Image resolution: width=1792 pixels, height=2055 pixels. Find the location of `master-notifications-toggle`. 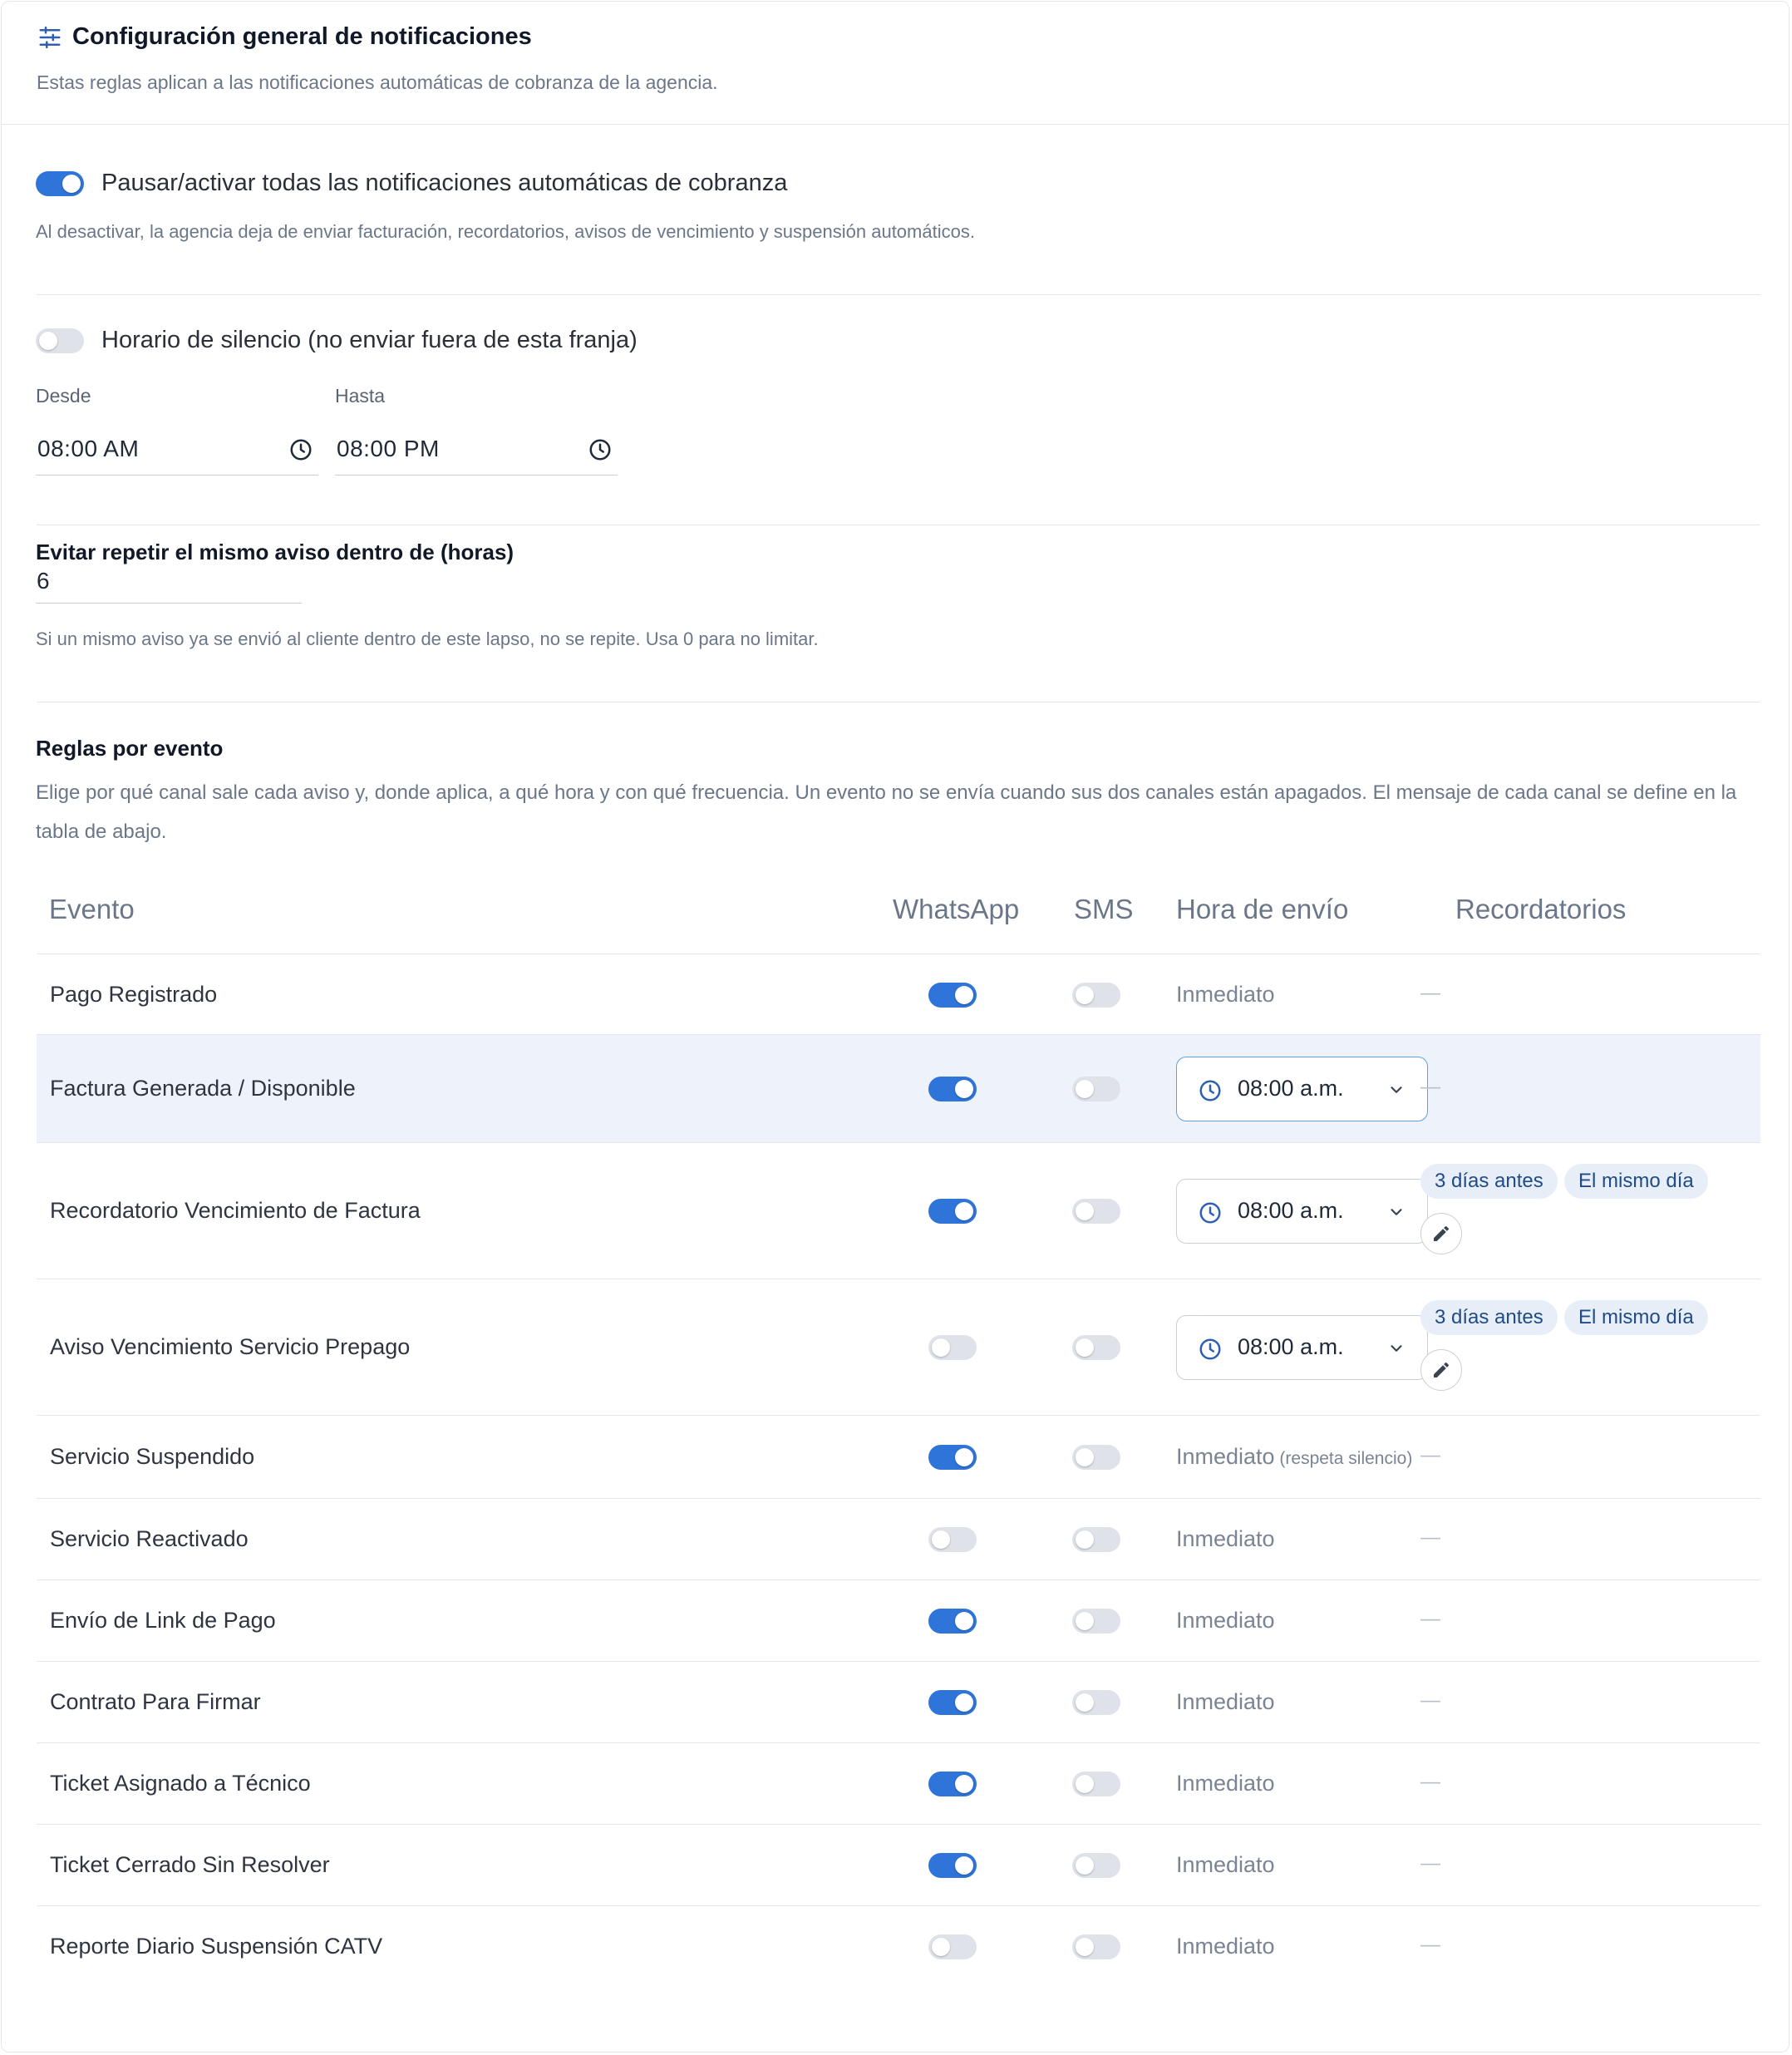

master-notifications-toggle is located at coordinates (60, 183).